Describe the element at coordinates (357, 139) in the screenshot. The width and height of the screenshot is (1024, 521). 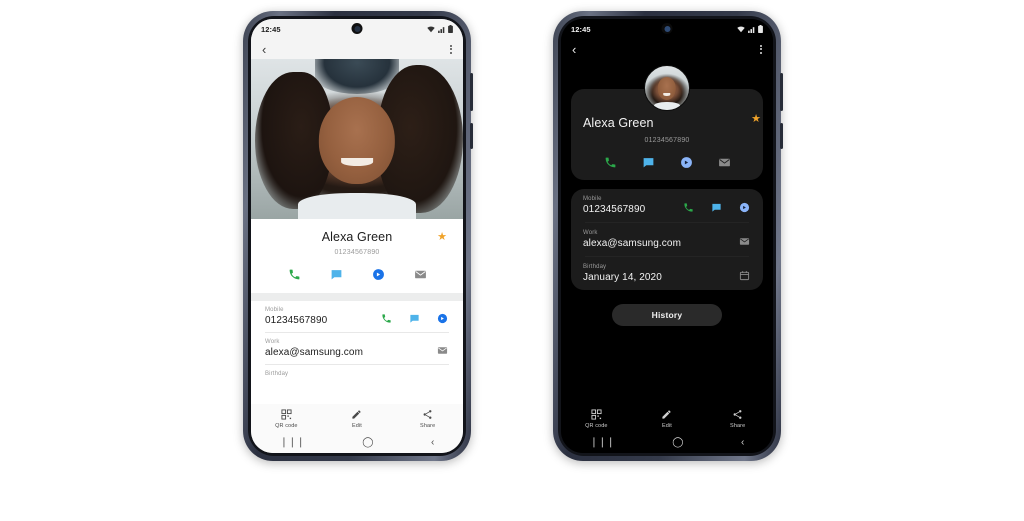
I see `contact-photo` at that location.